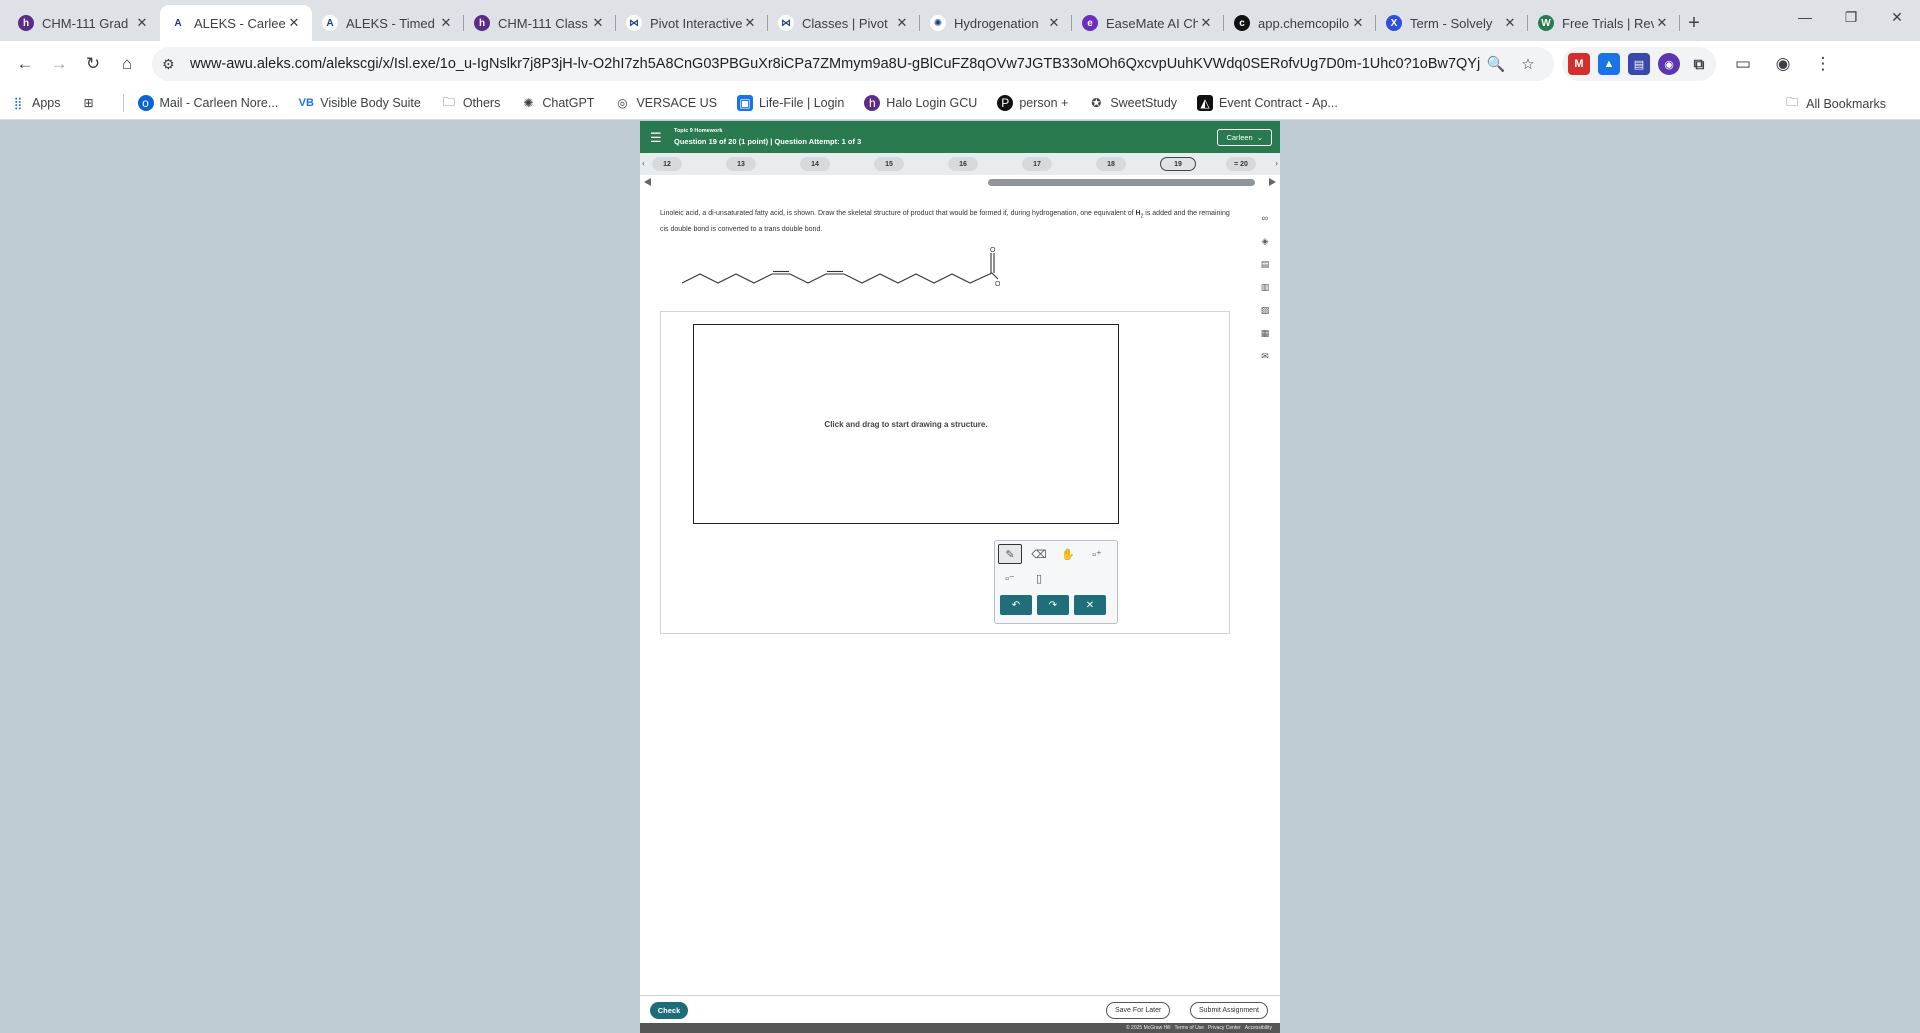  I want to click on submit-assignment-button: Submit Assignment, so click(1229, 1010).